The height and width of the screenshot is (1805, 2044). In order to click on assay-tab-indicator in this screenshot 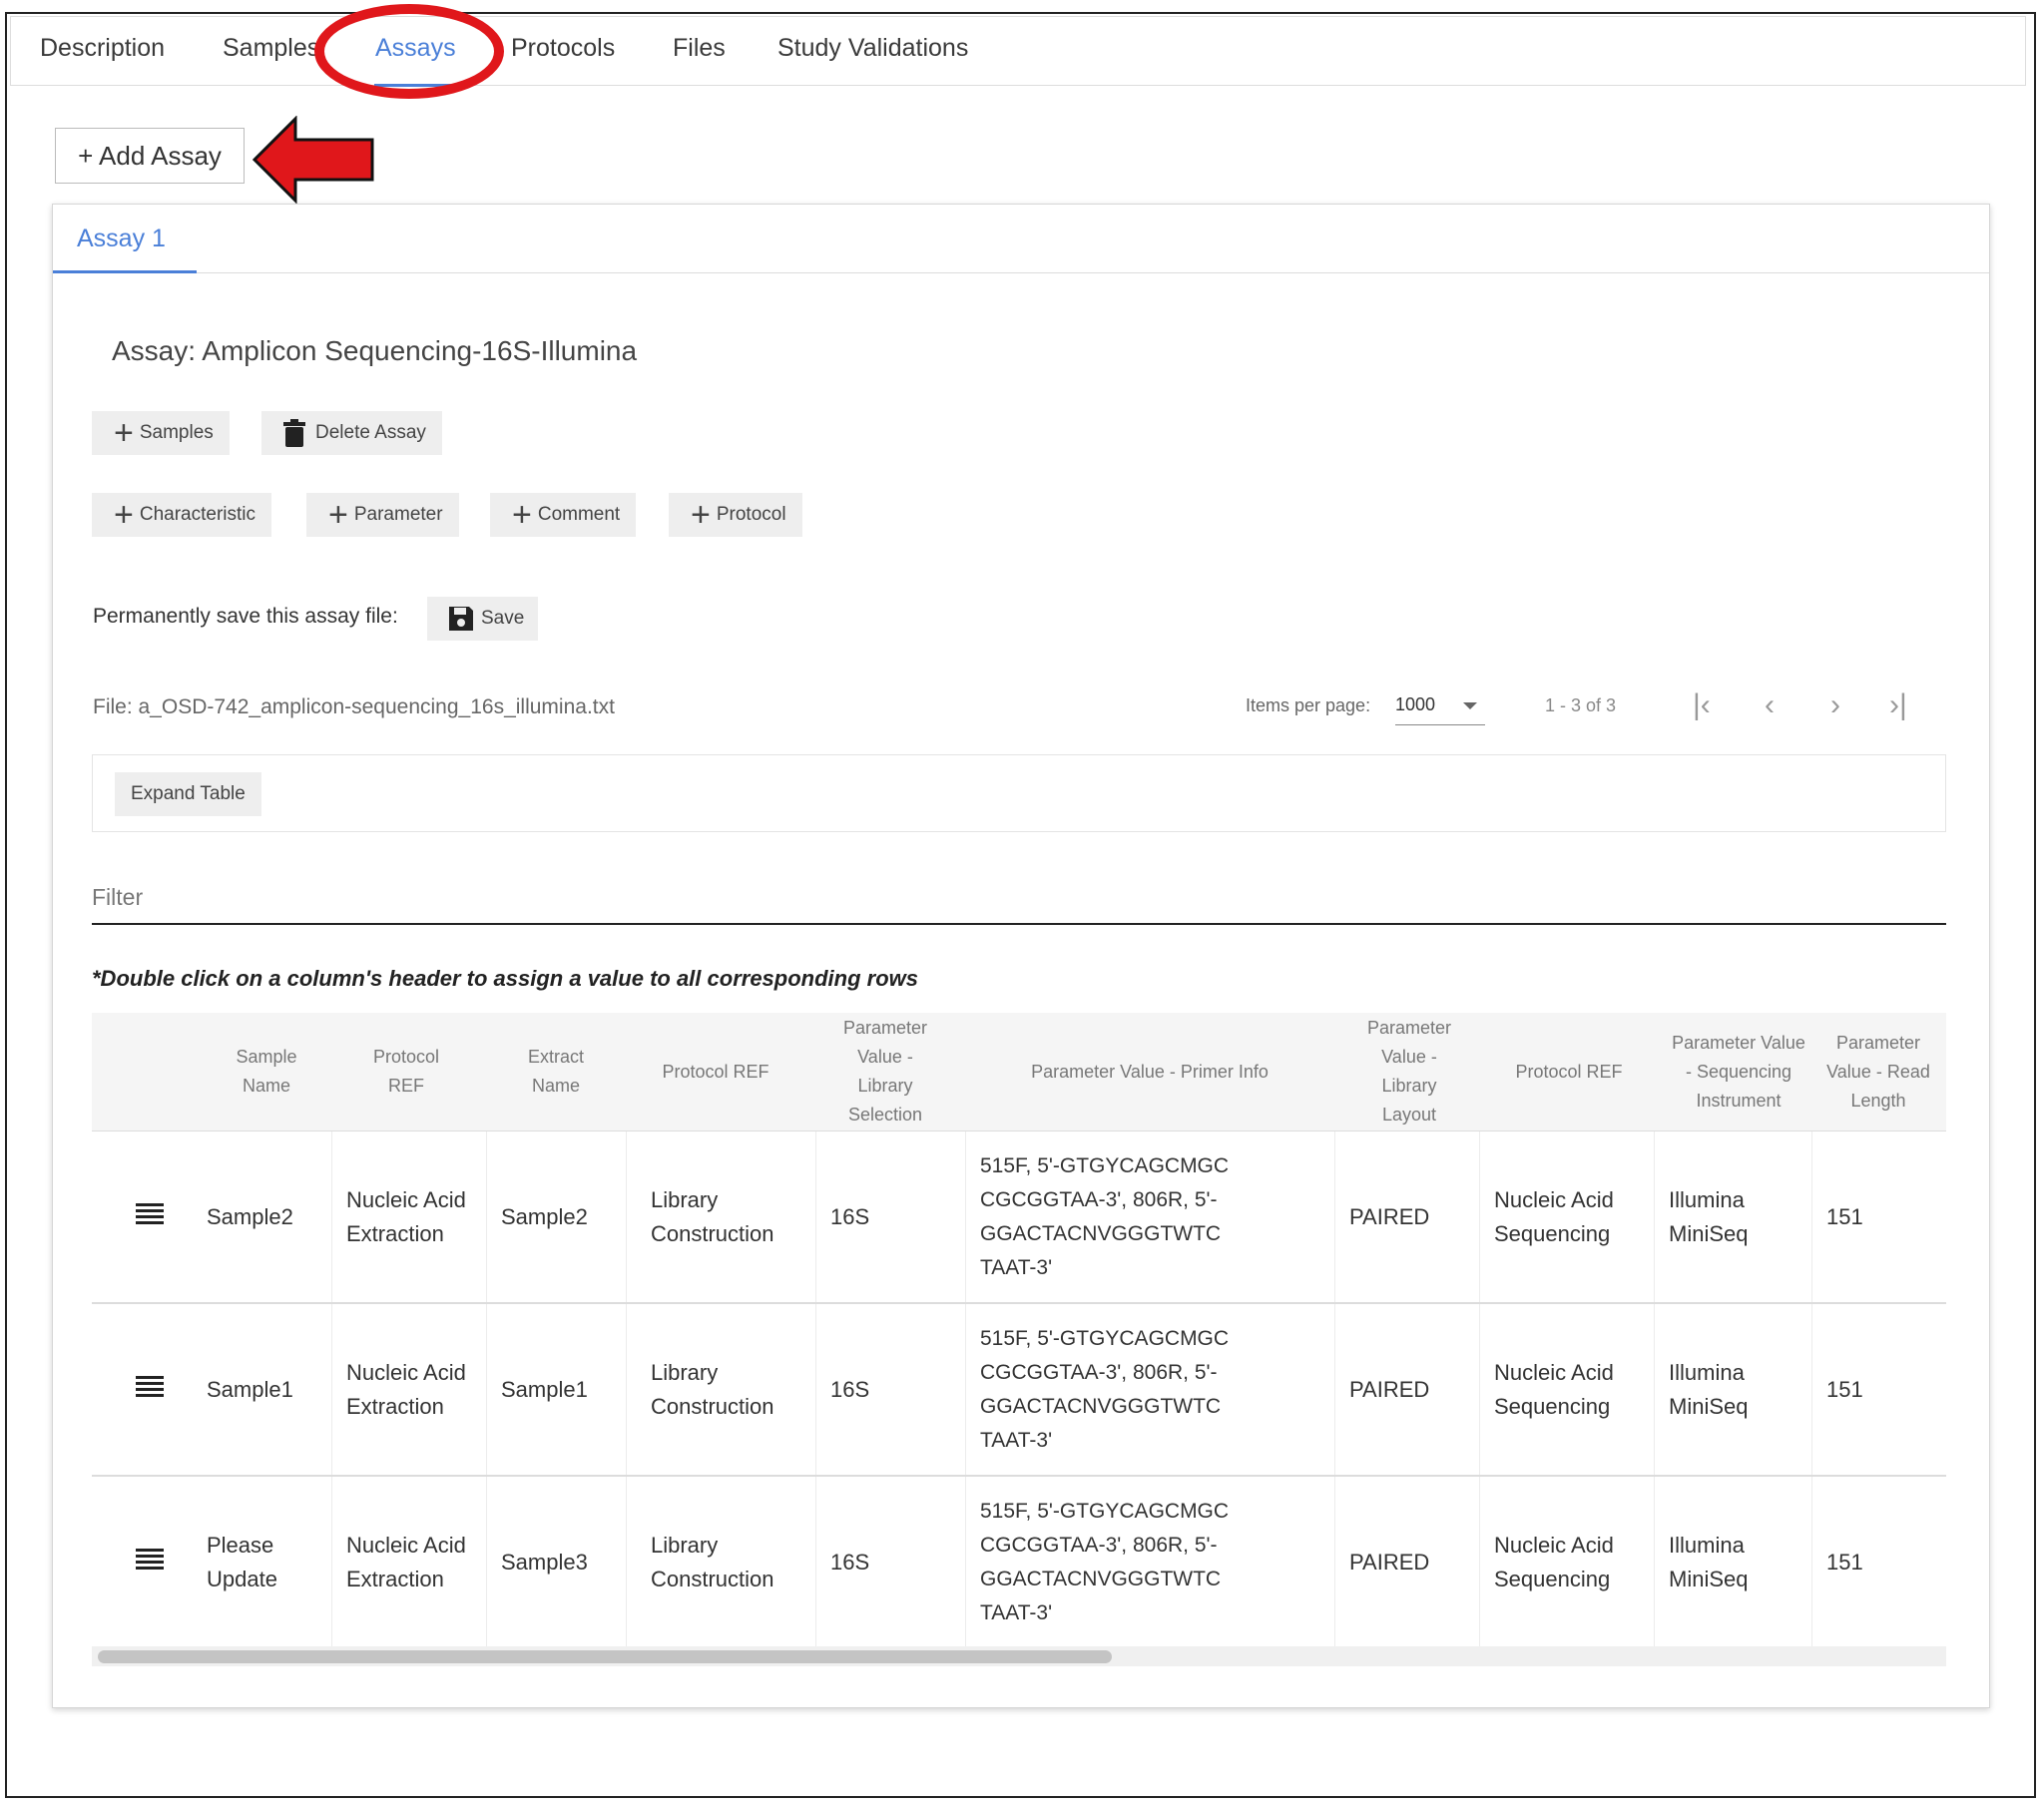, I will do `click(125, 271)`.